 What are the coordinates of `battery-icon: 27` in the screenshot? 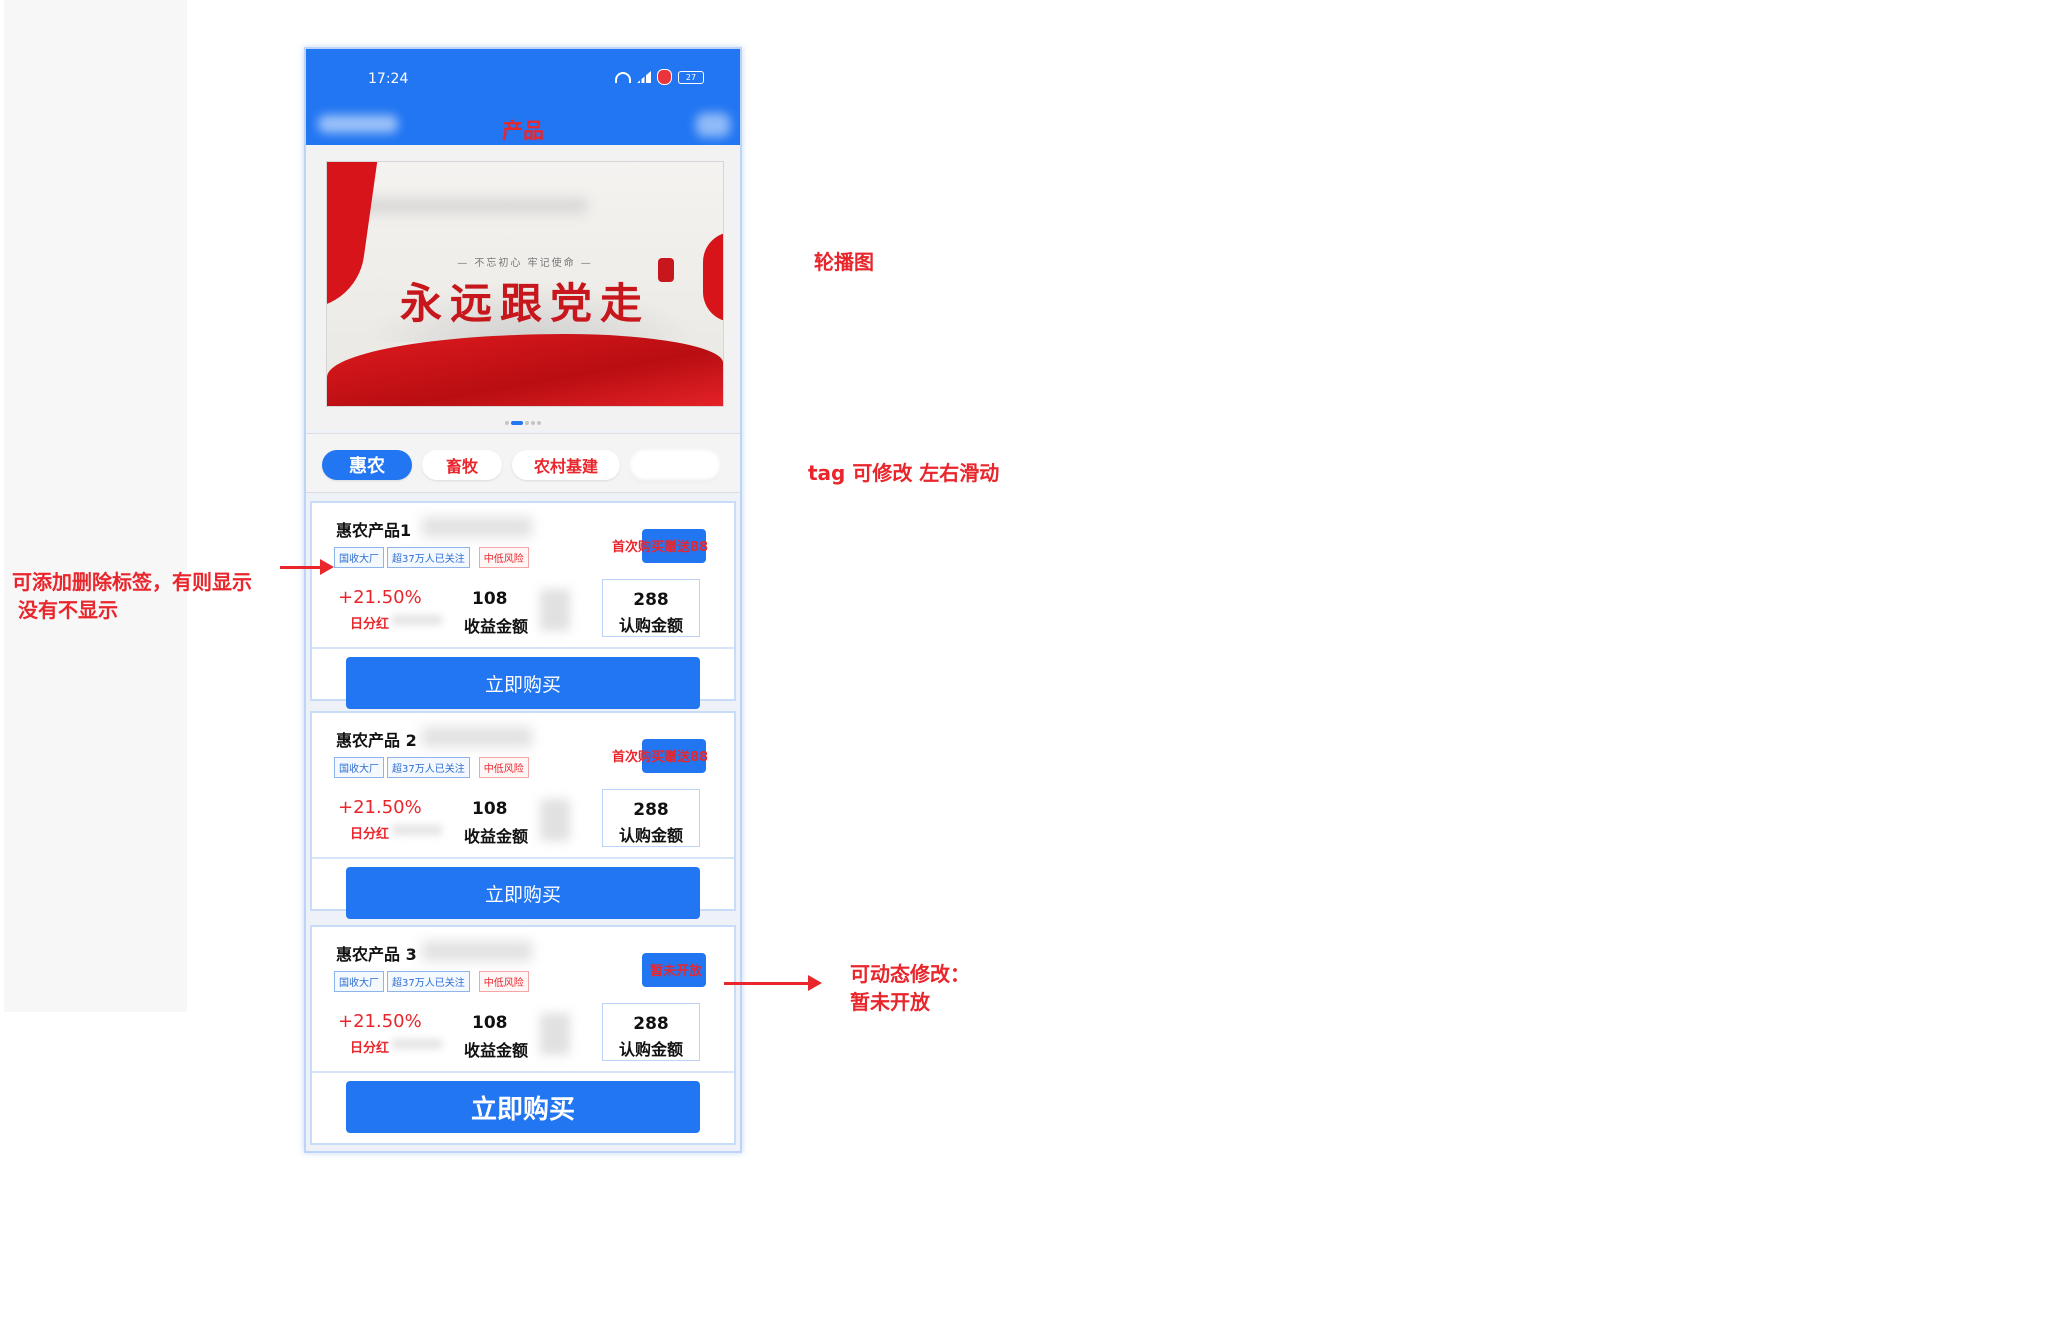 It's located at (691, 77).